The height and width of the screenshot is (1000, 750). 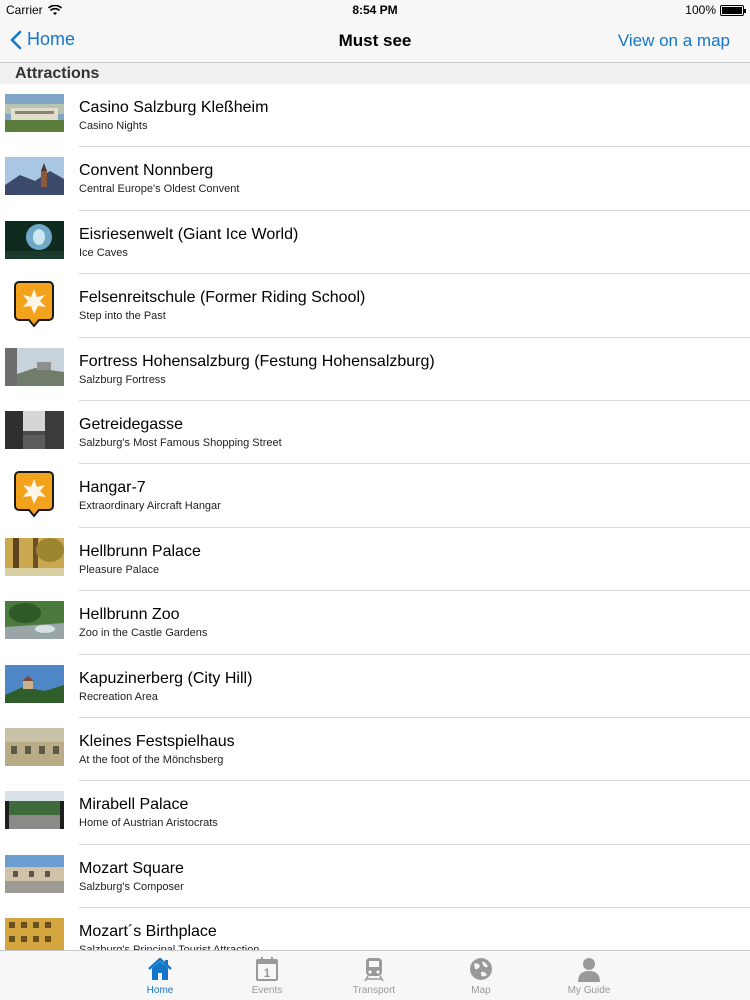 I want to click on list-item-subtitle: Recreation Area, so click(x=118, y=696).